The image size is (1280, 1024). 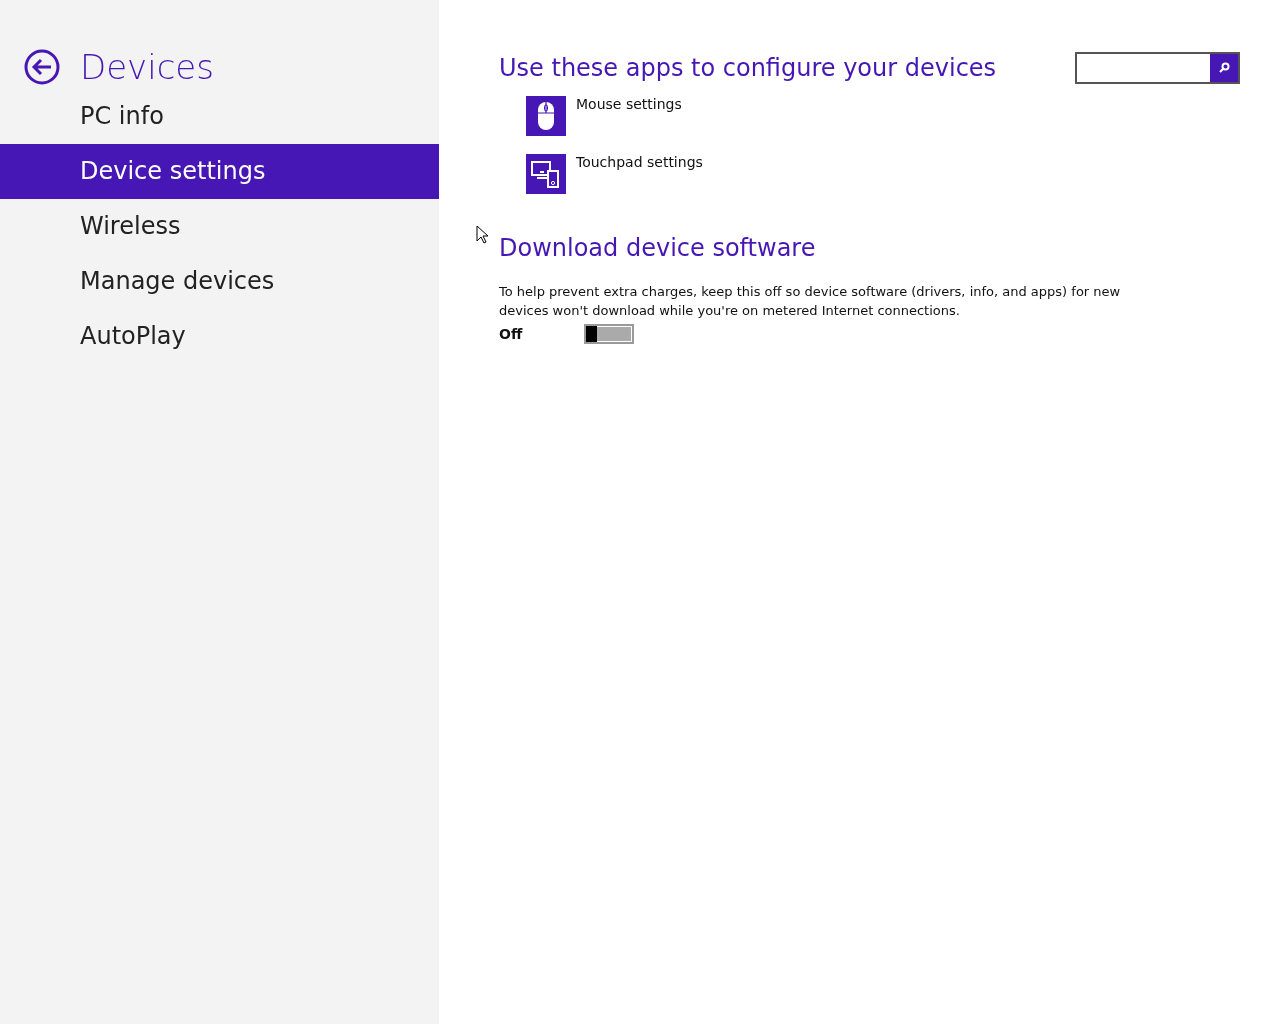 What do you see at coordinates (609, 334) in the screenshot?
I see `toggle-switch` at bounding box center [609, 334].